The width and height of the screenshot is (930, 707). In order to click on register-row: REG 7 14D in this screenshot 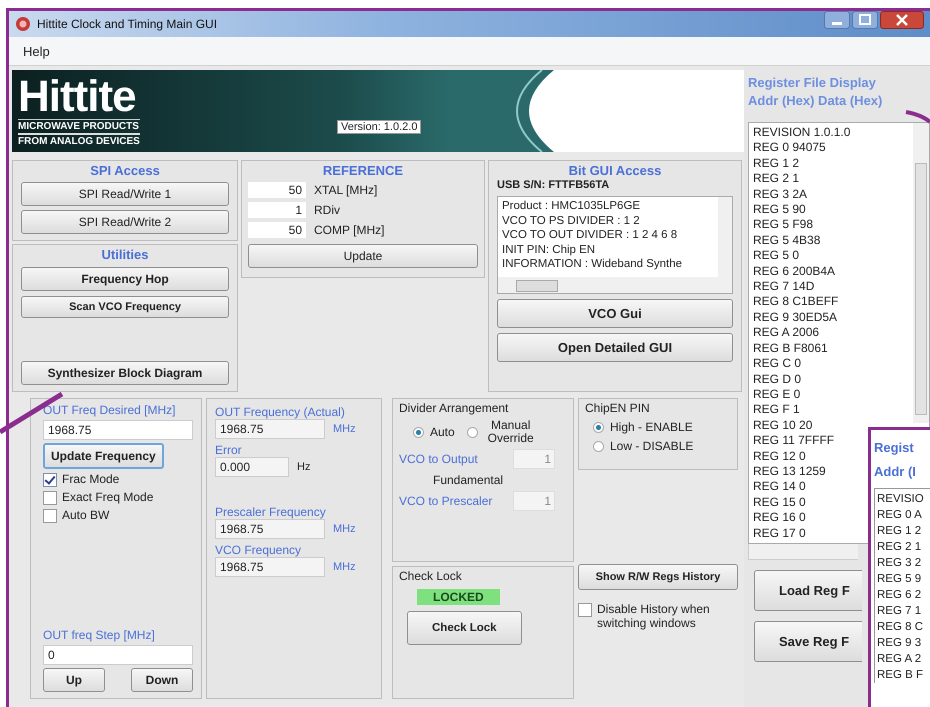, I will do `click(783, 286)`.